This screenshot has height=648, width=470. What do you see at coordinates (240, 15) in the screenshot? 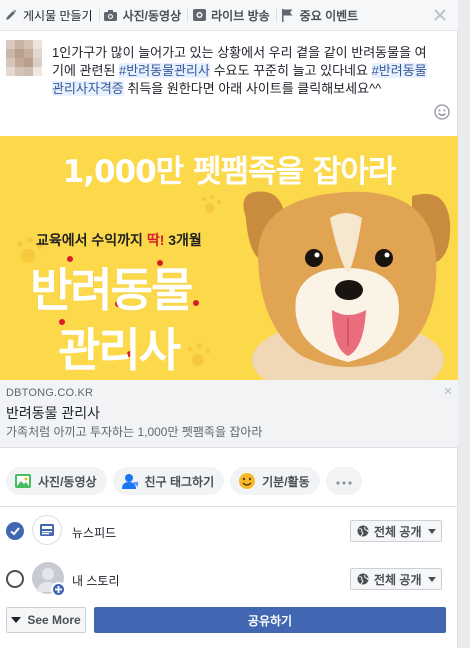
I see `tab-label: 라이브 방송` at bounding box center [240, 15].